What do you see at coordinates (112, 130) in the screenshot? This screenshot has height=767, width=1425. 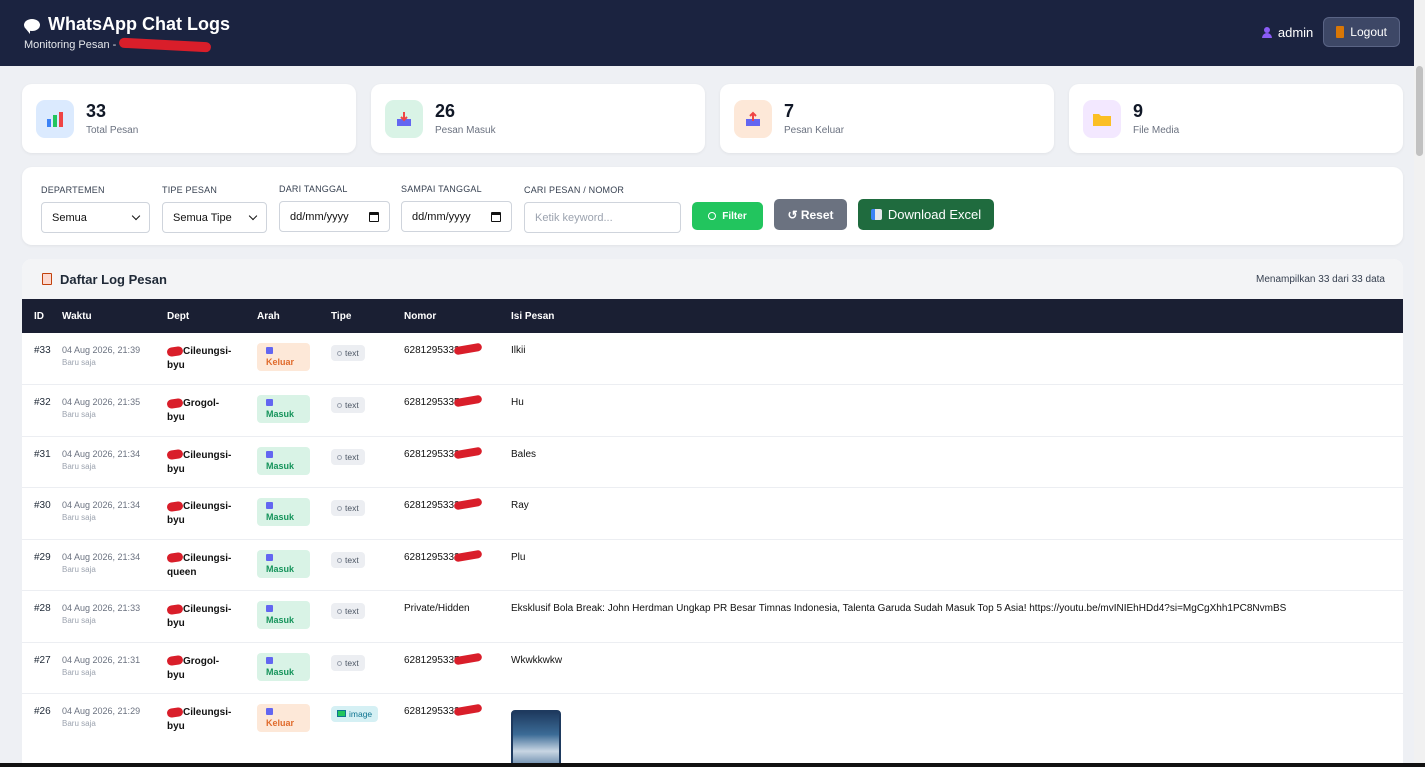 I see `stat-label: Total Pesan` at bounding box center [112, 130].